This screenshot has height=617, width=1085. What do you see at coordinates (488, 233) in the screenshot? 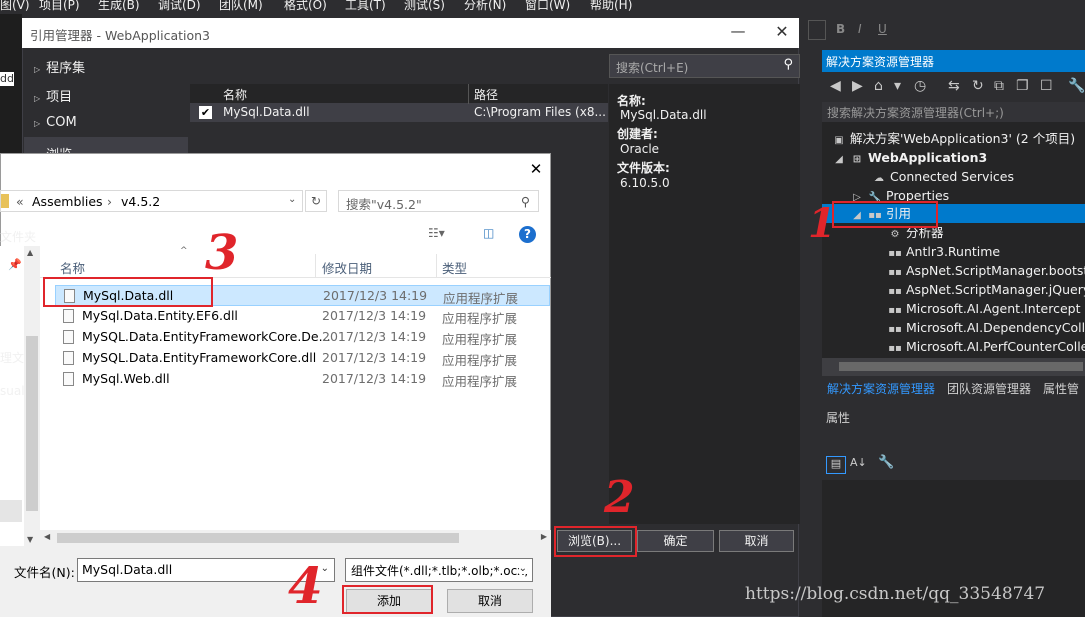
I see `preview-pane-icon: ◫` at bounding box center [488, 233].